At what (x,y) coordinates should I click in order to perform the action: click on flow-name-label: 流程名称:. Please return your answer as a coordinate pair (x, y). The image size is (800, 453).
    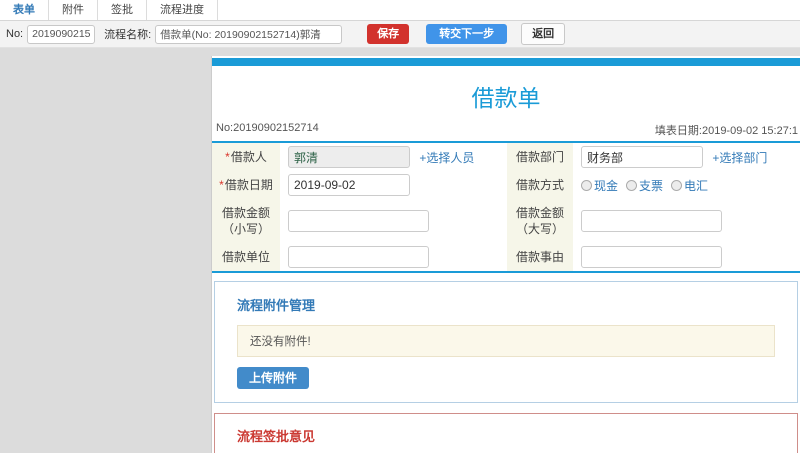
    Looking at the image, I should click on (128, 35).